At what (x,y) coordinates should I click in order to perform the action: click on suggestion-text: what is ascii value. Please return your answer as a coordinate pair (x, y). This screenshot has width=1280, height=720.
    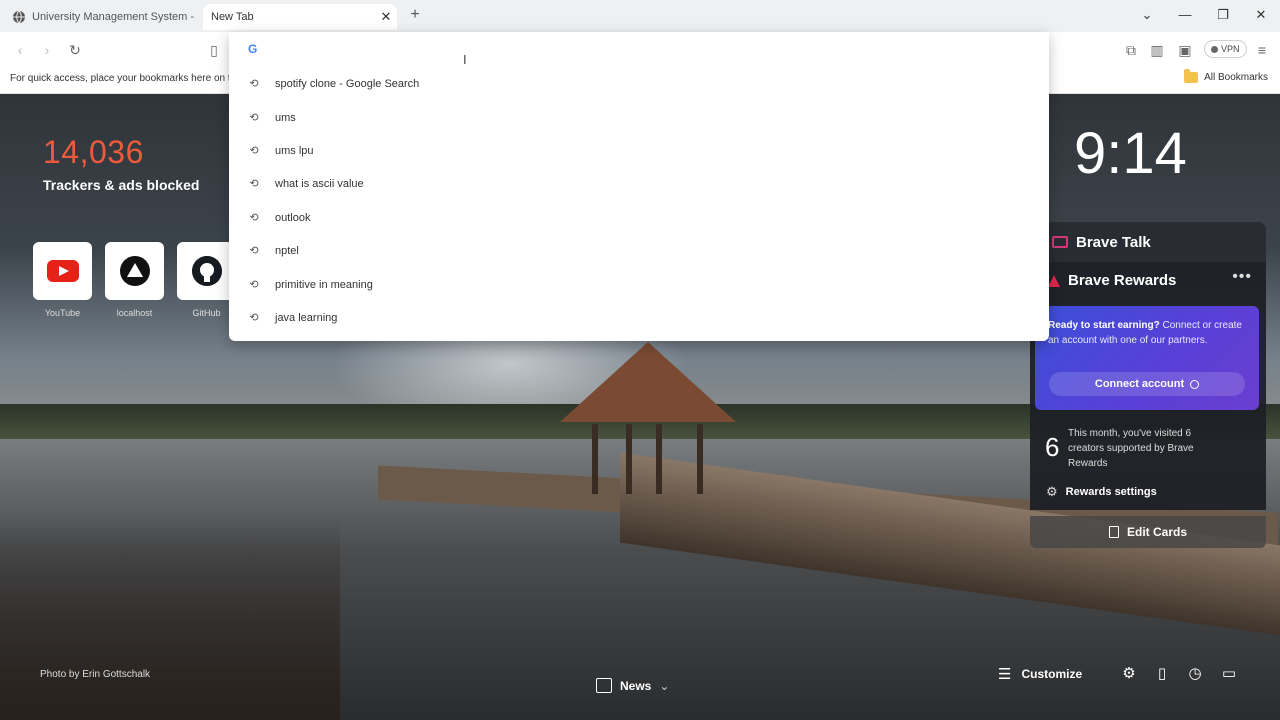
    Looking at the image, I should click on (319, 183).